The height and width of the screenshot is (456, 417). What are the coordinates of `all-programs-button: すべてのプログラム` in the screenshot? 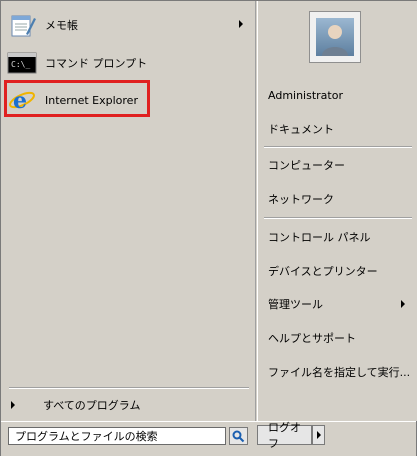 It's located at (129, 405).